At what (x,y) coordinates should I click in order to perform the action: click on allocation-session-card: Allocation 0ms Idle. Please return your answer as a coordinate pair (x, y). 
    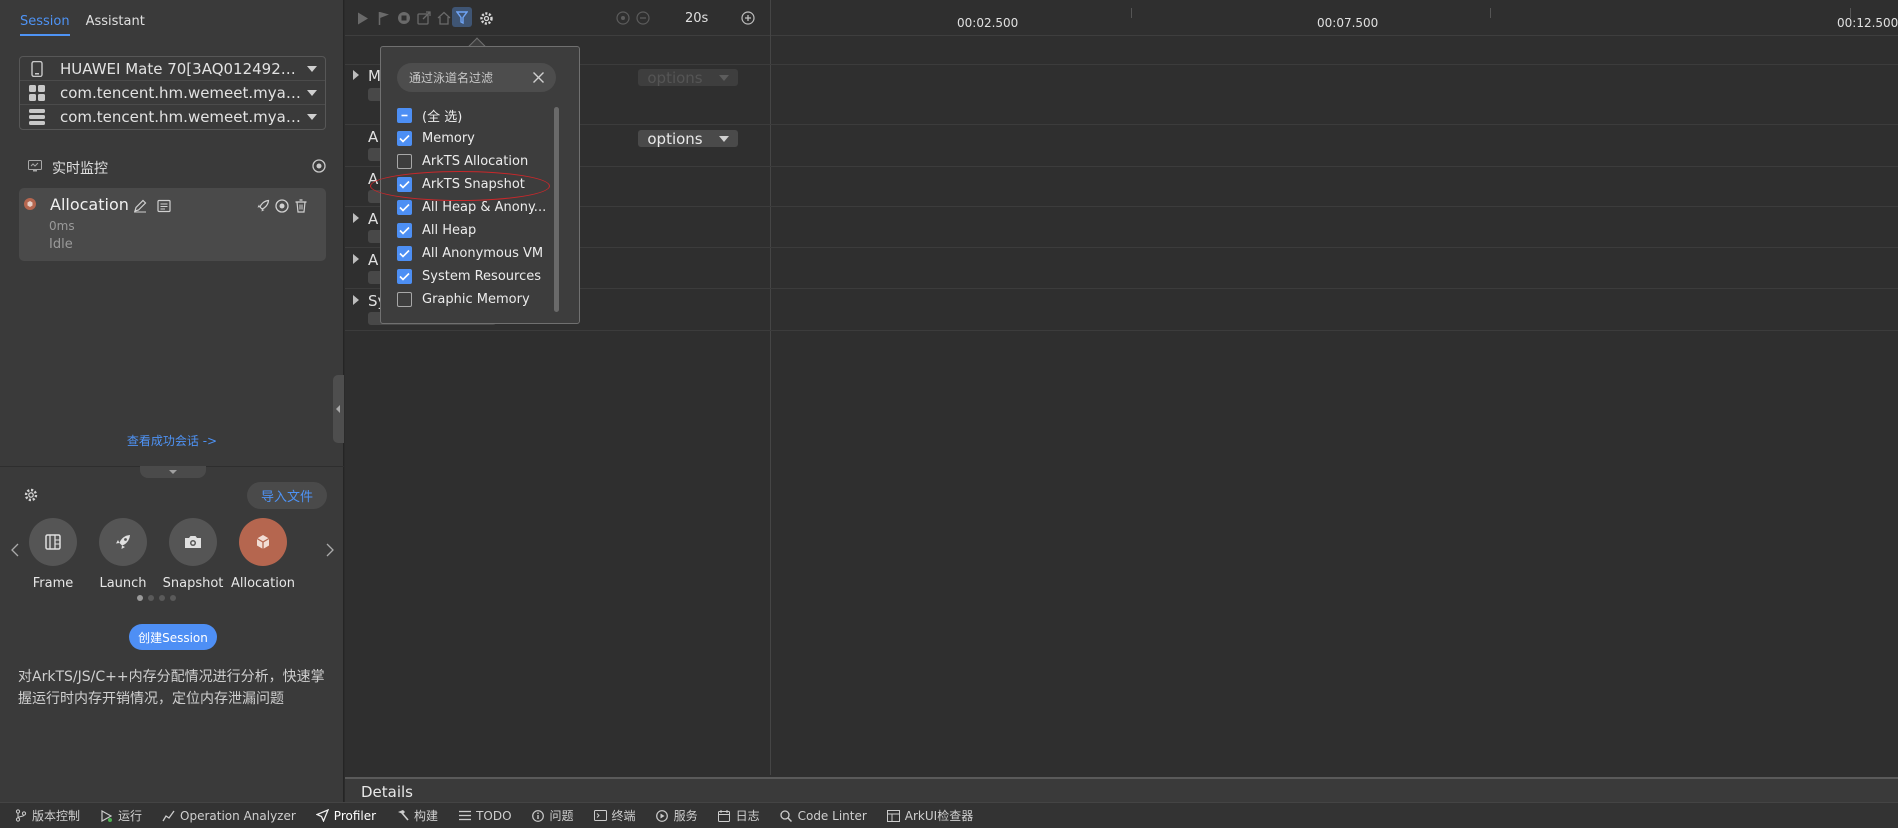
    Looking at the image, I should click on (172, 224).